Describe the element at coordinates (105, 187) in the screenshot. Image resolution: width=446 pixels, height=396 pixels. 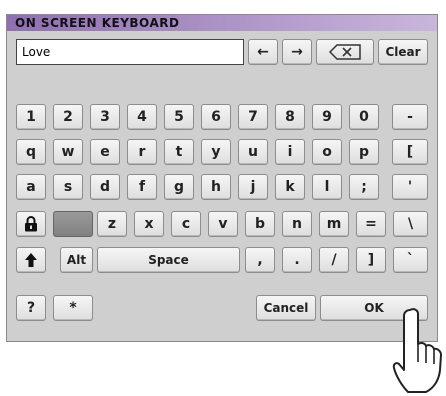
I see `key-d: d` at that location.